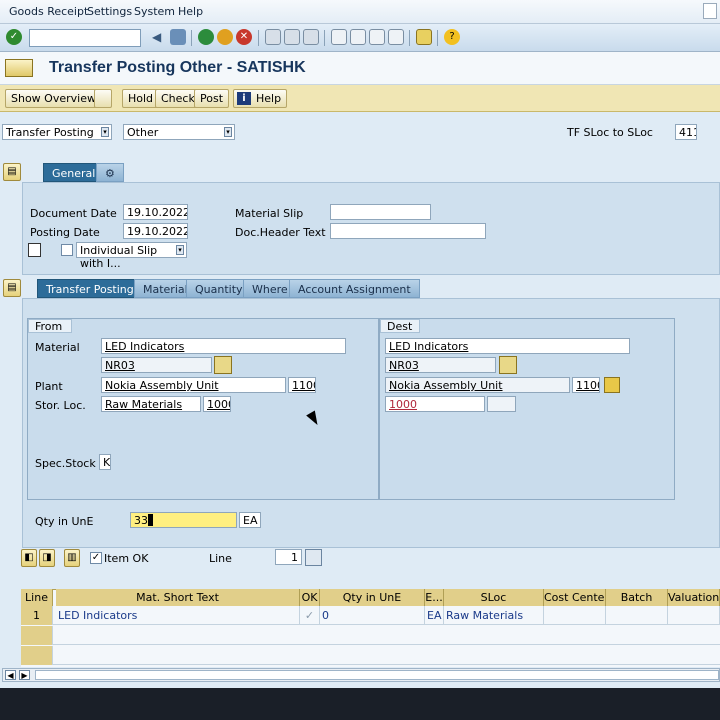 The image size is (720, 720). Describe the element at coordinates (311, 37) in the screenshot. I see `find-next-icon` at that location.